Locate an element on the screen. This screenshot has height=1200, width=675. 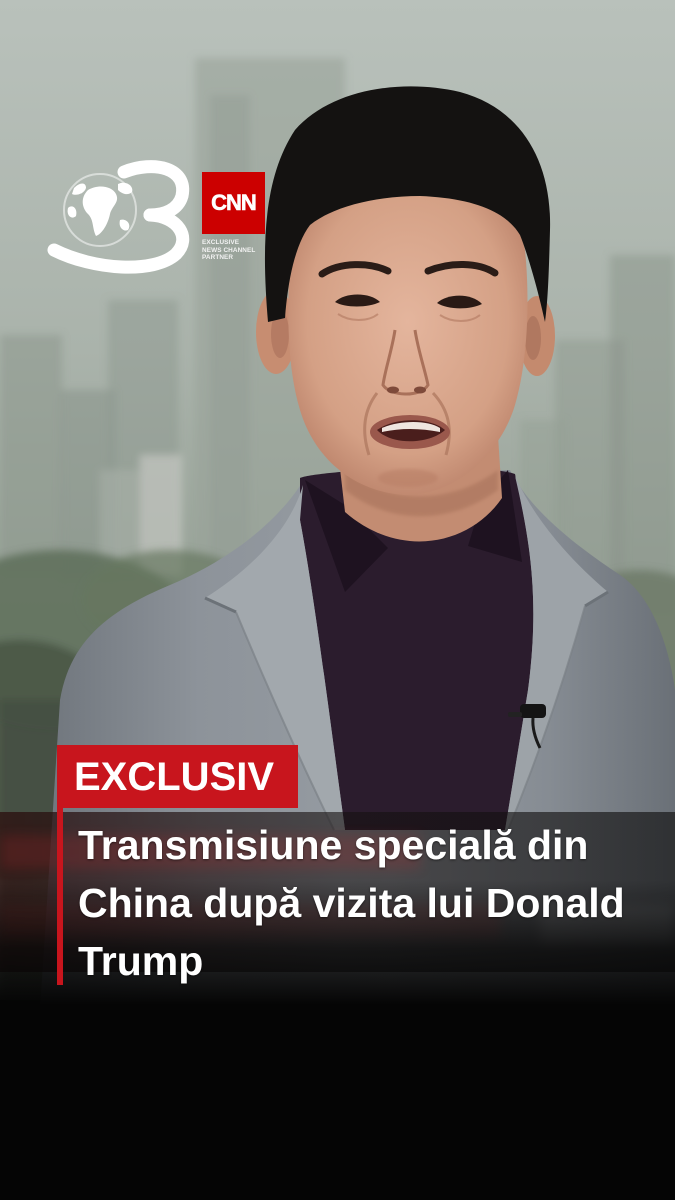
headline-line: China după vizita lui Donald is located at coordinates (351, 903).